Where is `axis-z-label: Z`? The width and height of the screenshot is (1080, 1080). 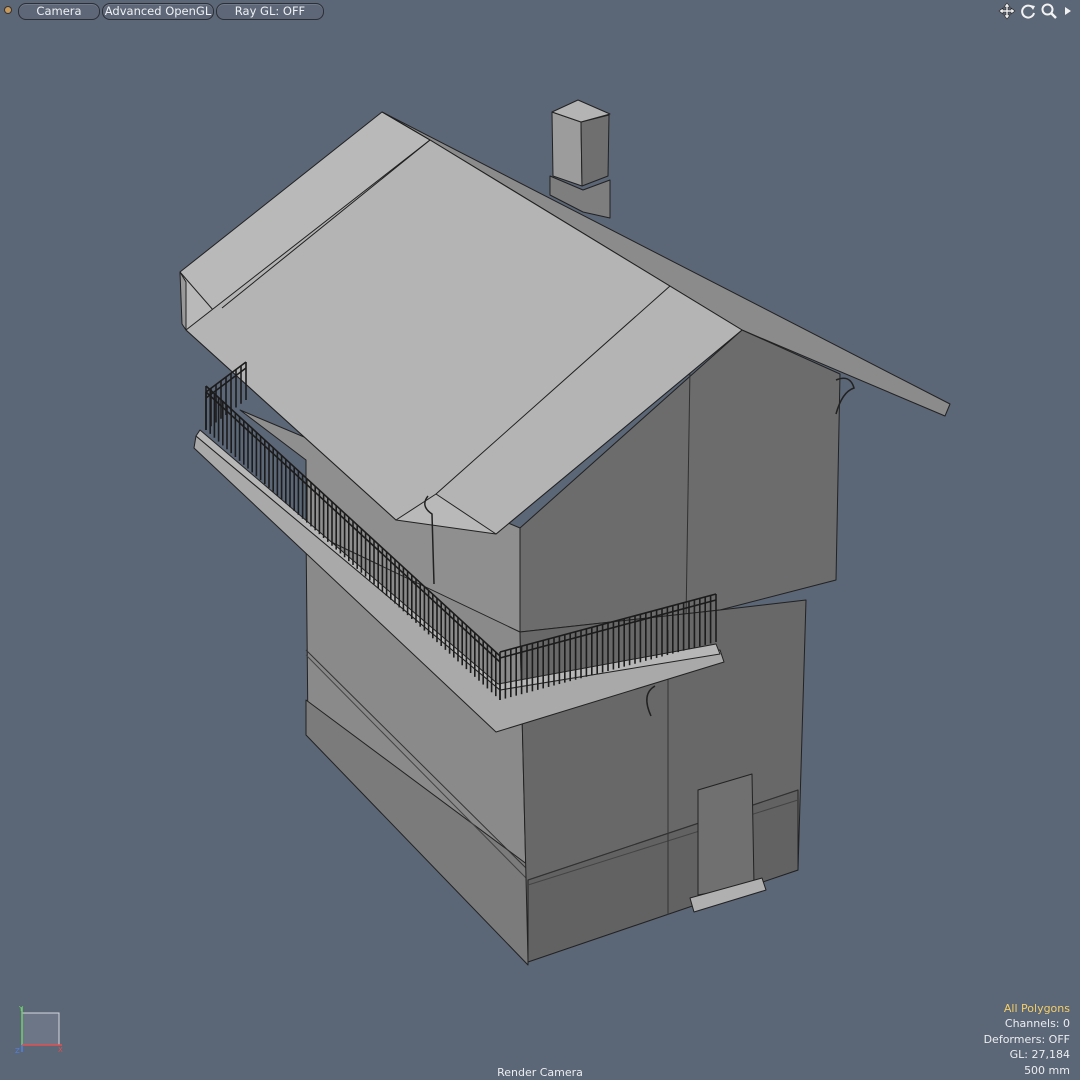
axis-z-label: Z is located at coordinates (17, 1050).